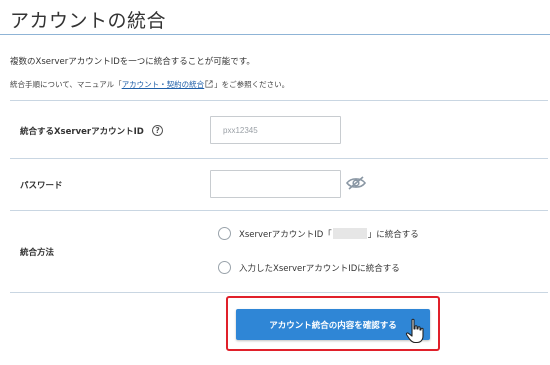  Describe the element at coordinates (275, 130) in the screenshot. I see `account-id-input` at that location.